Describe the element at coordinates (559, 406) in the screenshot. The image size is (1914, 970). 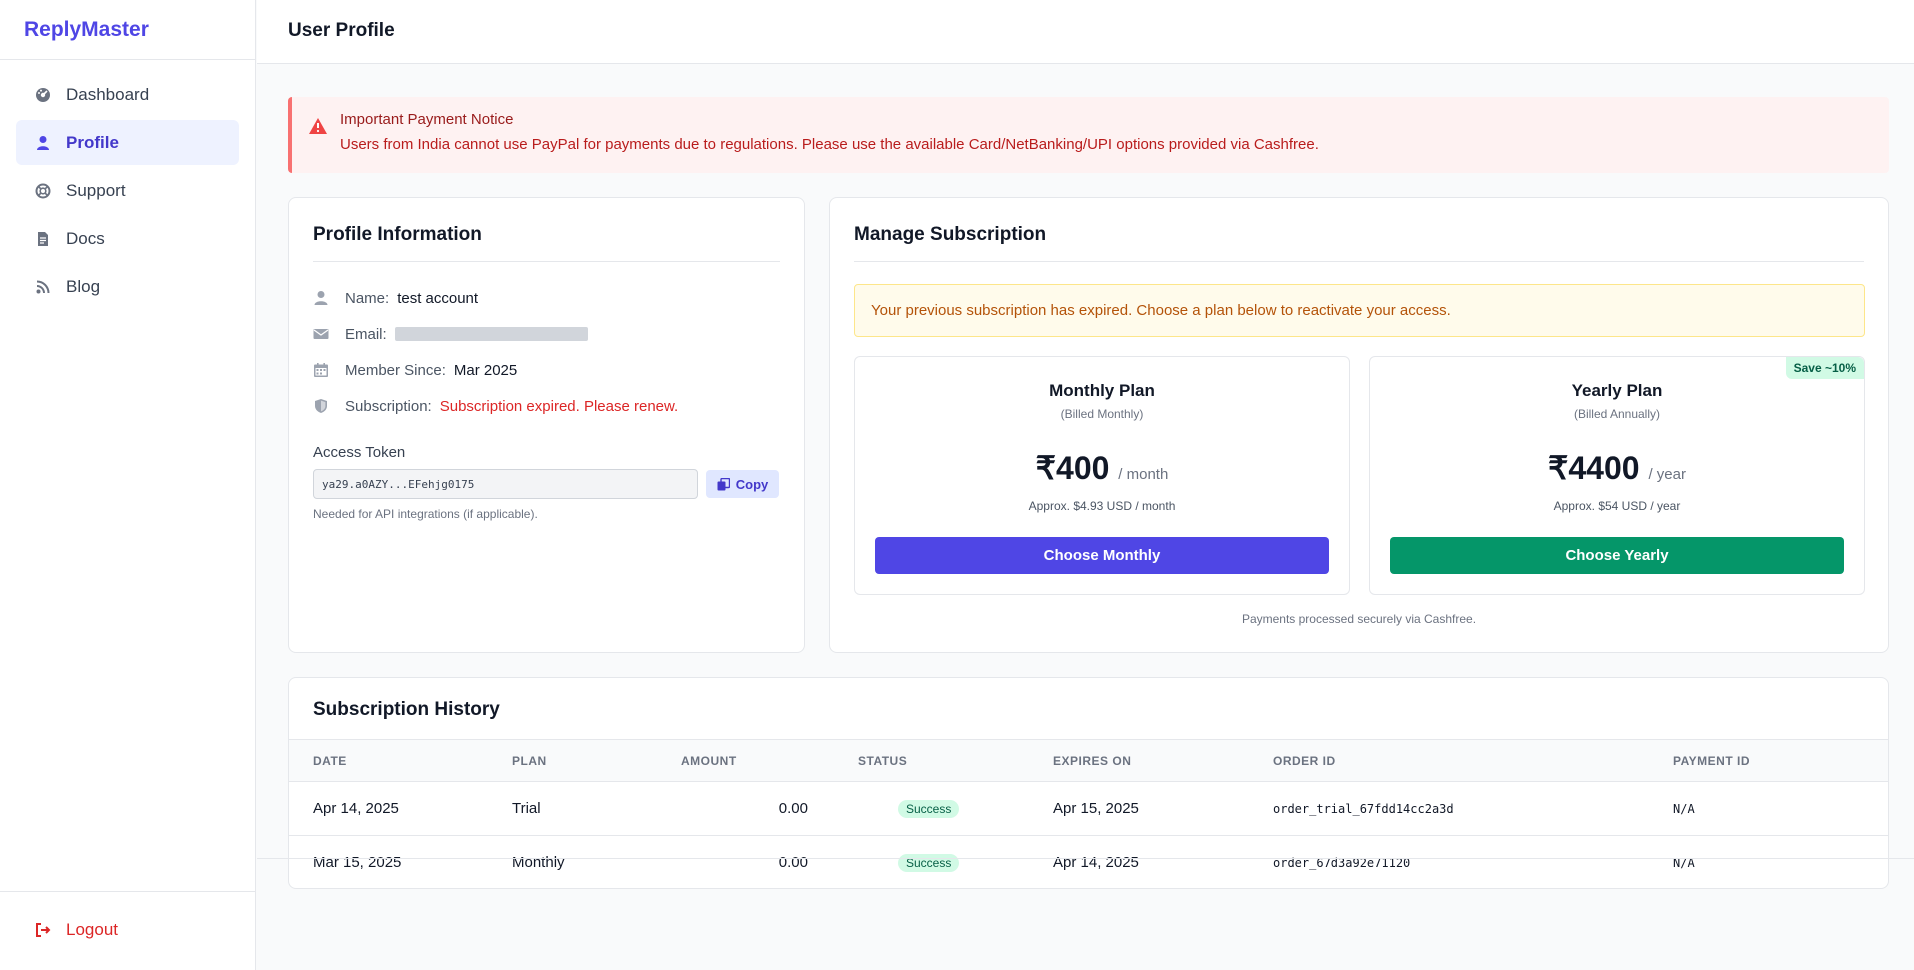
I see `subscription-status: Subscription expired. Please renew.` at that location.